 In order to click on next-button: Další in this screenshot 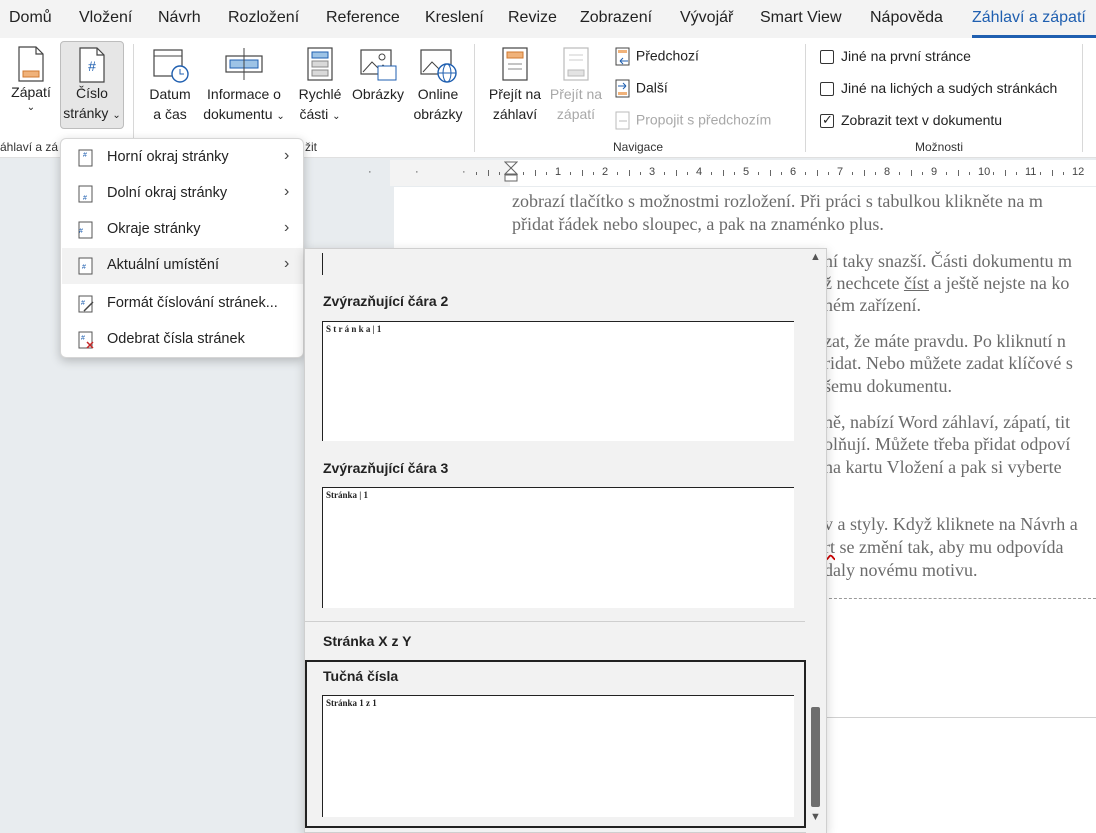, I will do `click(641, 89)`.